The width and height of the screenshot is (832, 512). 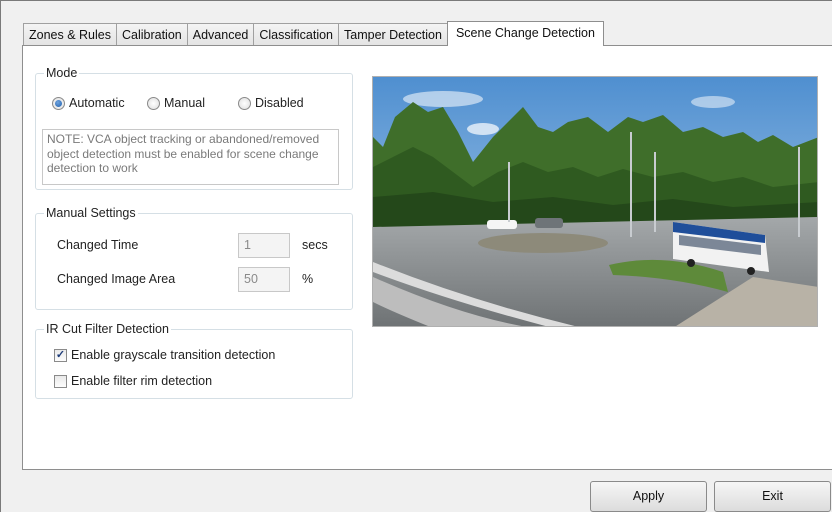 I want to click on mode-disabled-label: Disabled, so click(x=279, y=103).